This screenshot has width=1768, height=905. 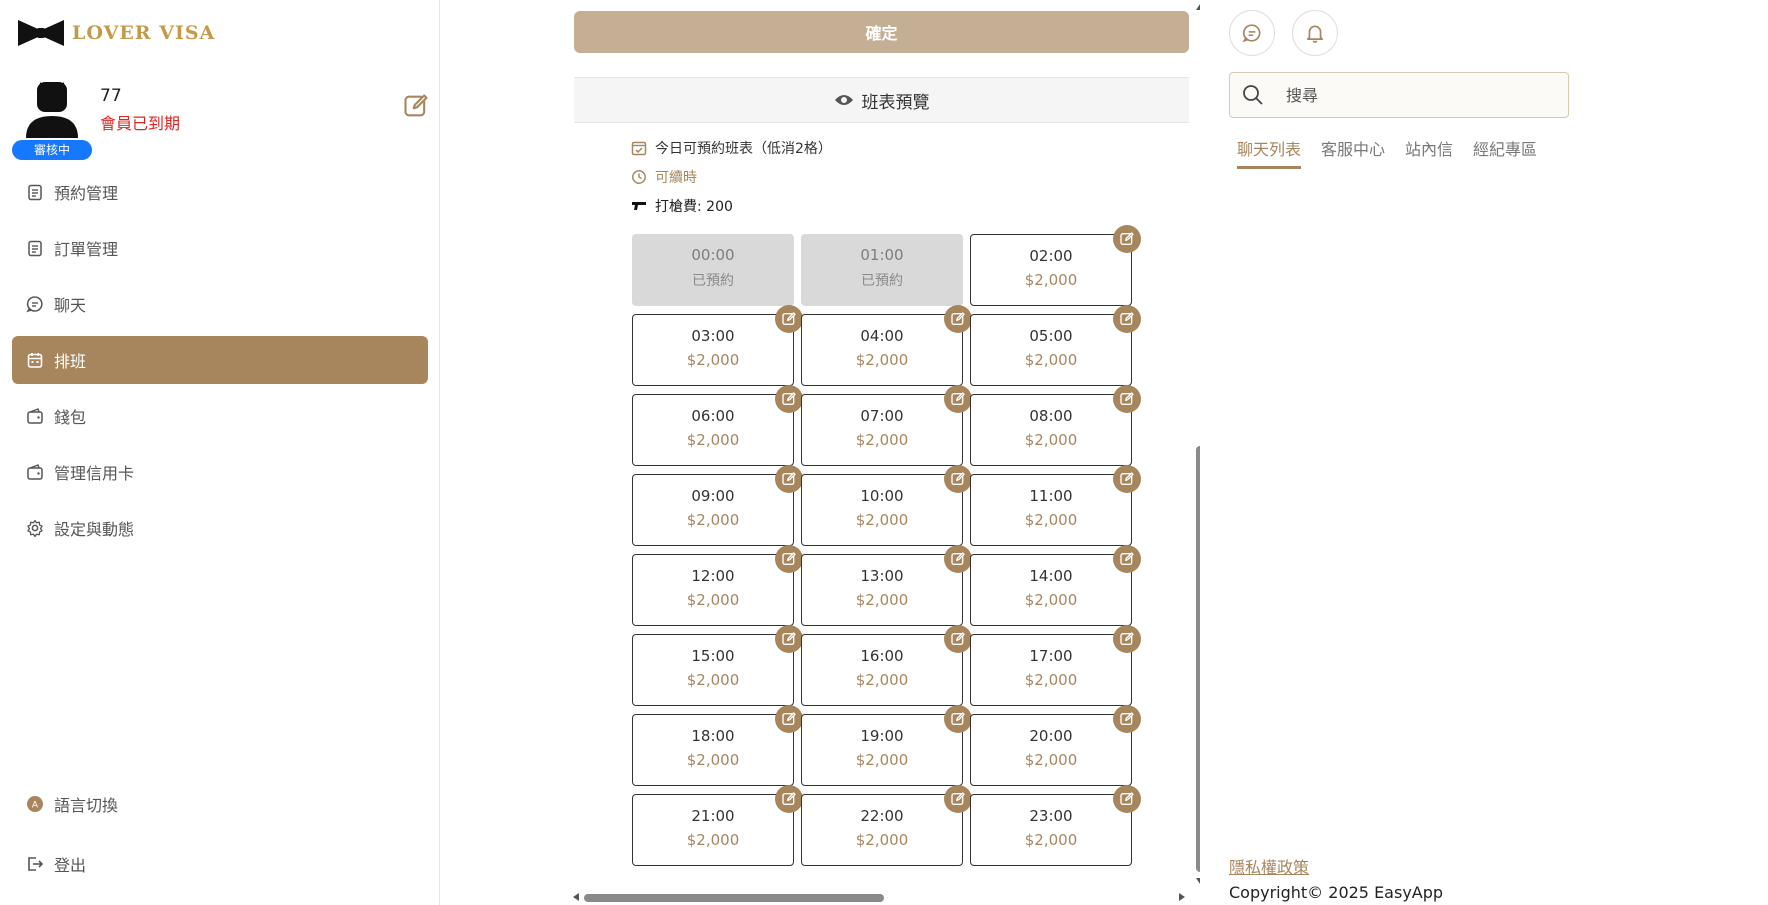 What do you see at coordinates (886, 345) in the screenshot?
I see `time-slot: 04:00 $2,000` at bounding box center [886, 345].